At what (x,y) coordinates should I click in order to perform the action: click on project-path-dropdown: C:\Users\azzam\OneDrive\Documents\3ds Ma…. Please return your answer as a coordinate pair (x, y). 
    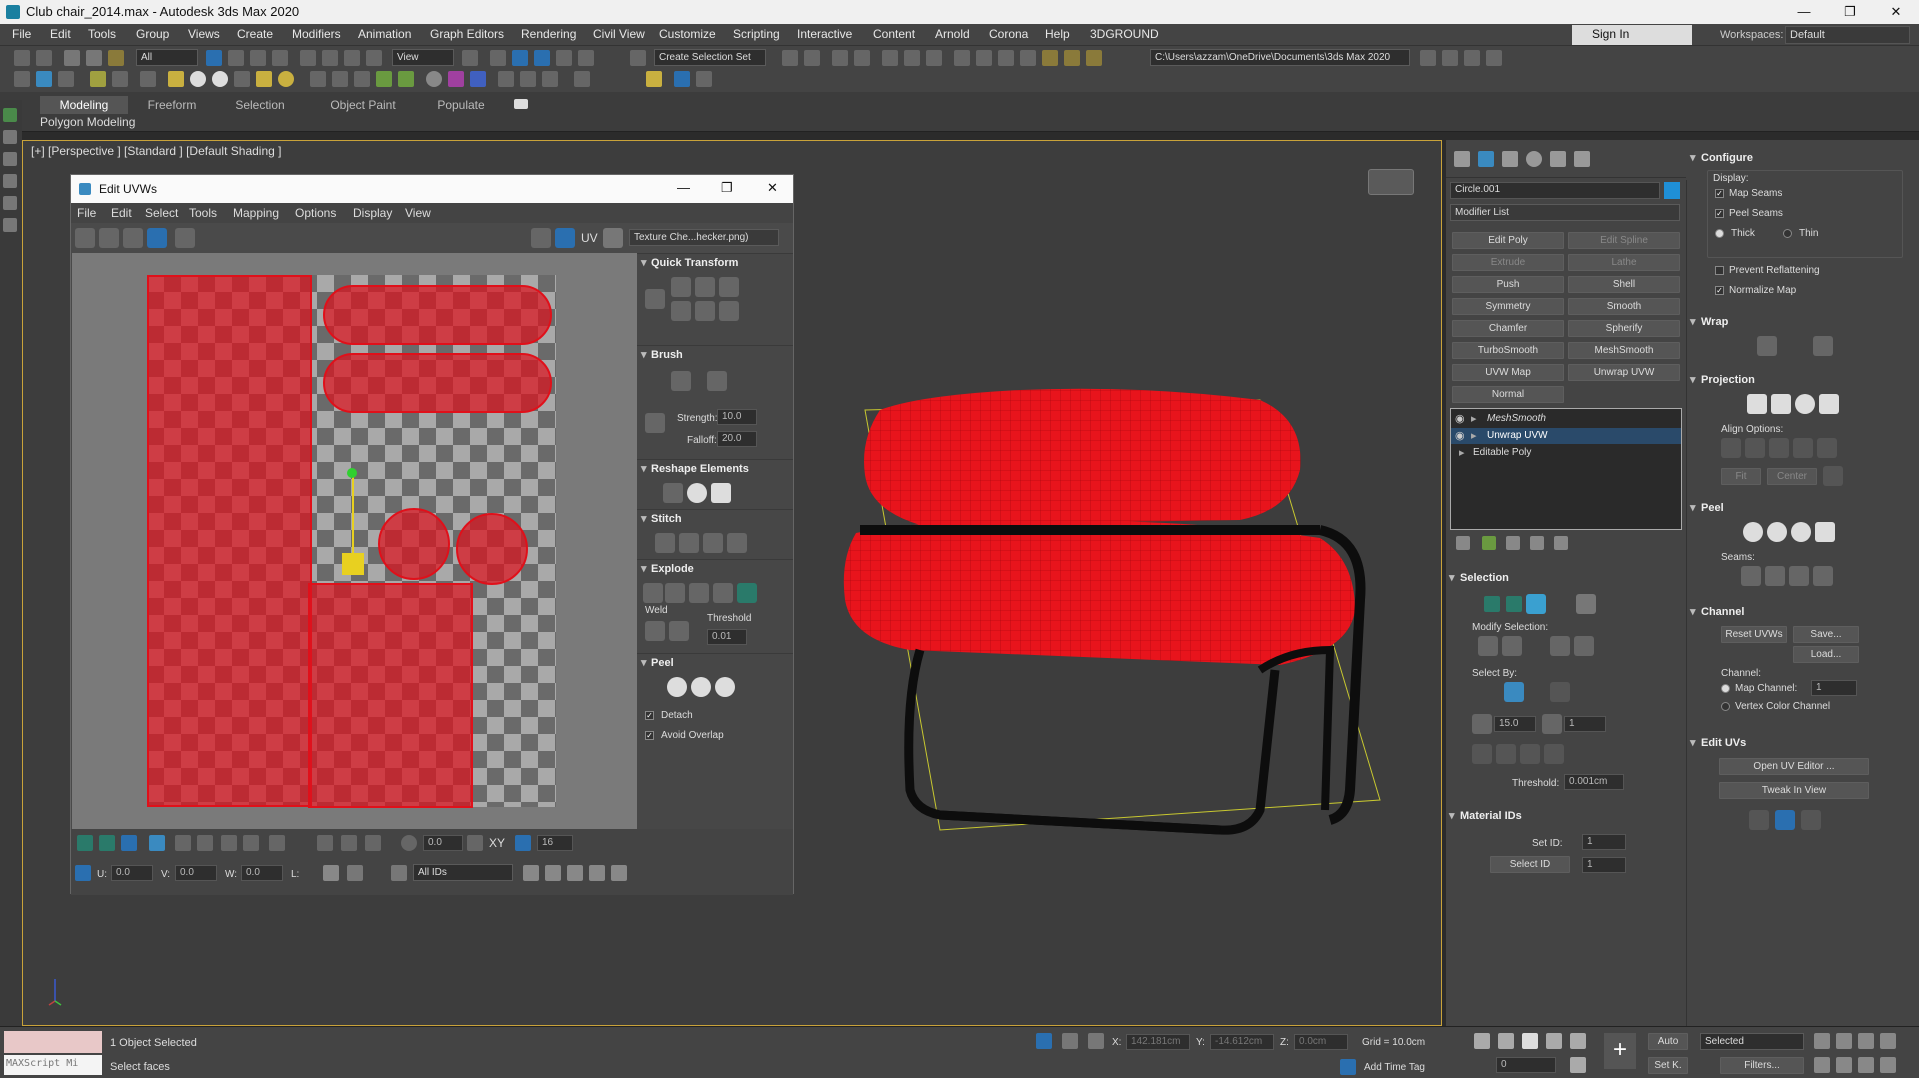
    Looking at the image, I should click on (1280, 57).